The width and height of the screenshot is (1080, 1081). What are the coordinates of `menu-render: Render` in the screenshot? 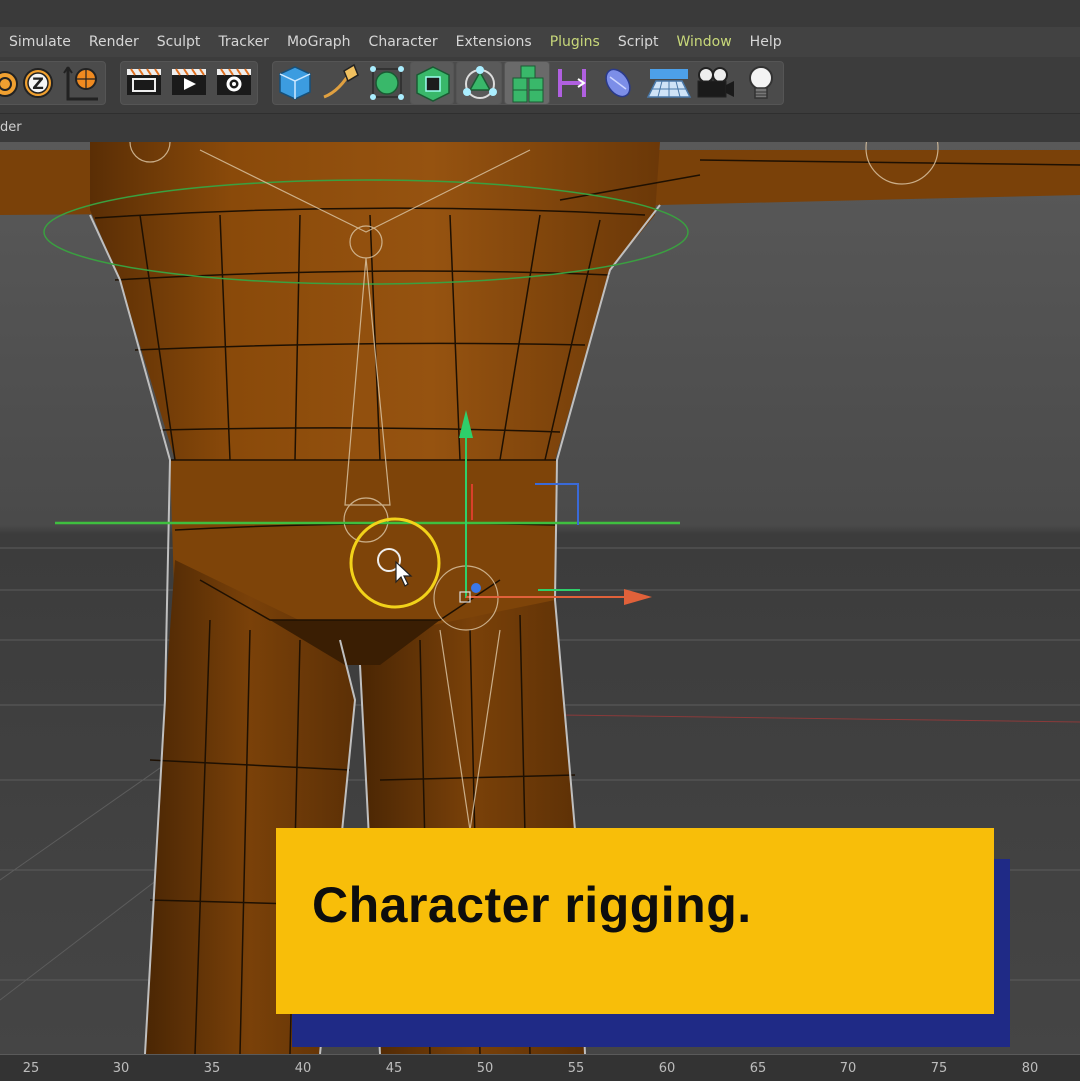 It's located at (114, 42).